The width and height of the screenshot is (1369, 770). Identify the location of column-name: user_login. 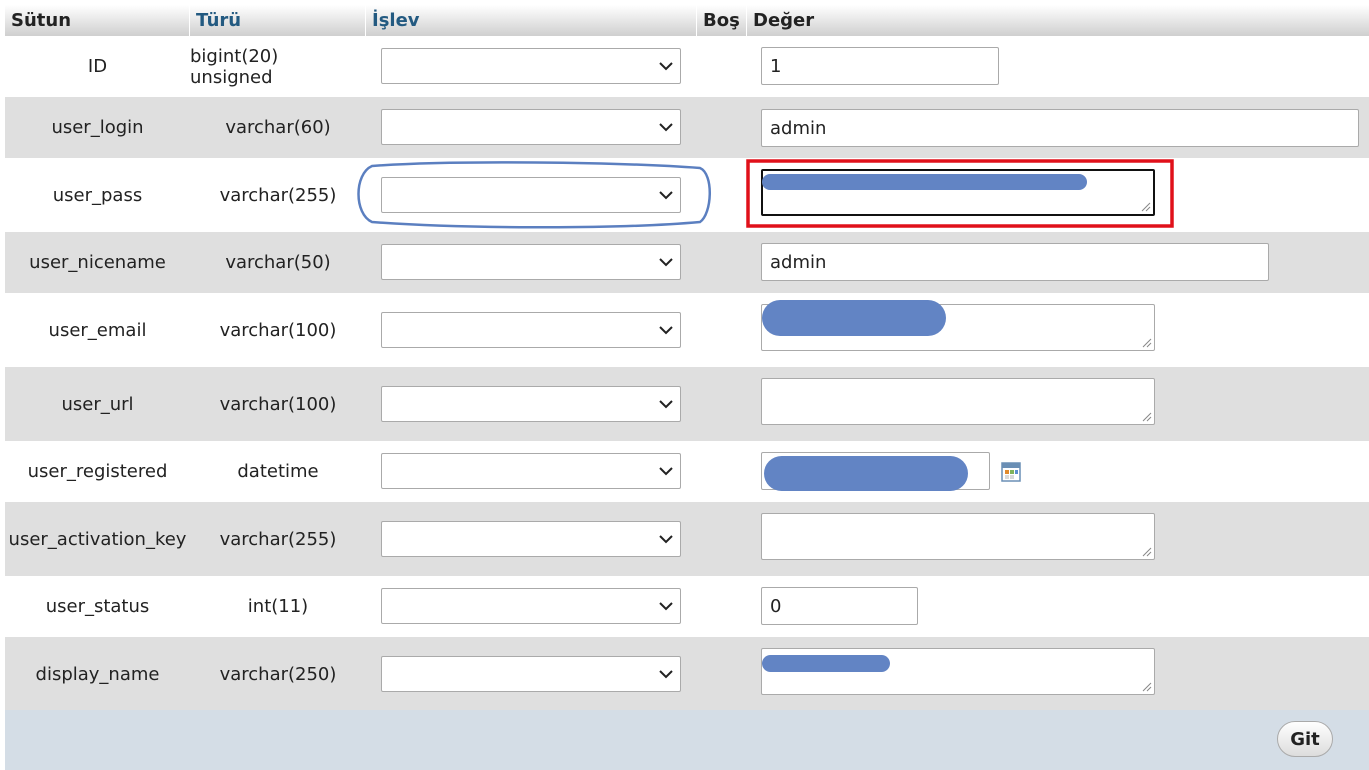
(97, 127).